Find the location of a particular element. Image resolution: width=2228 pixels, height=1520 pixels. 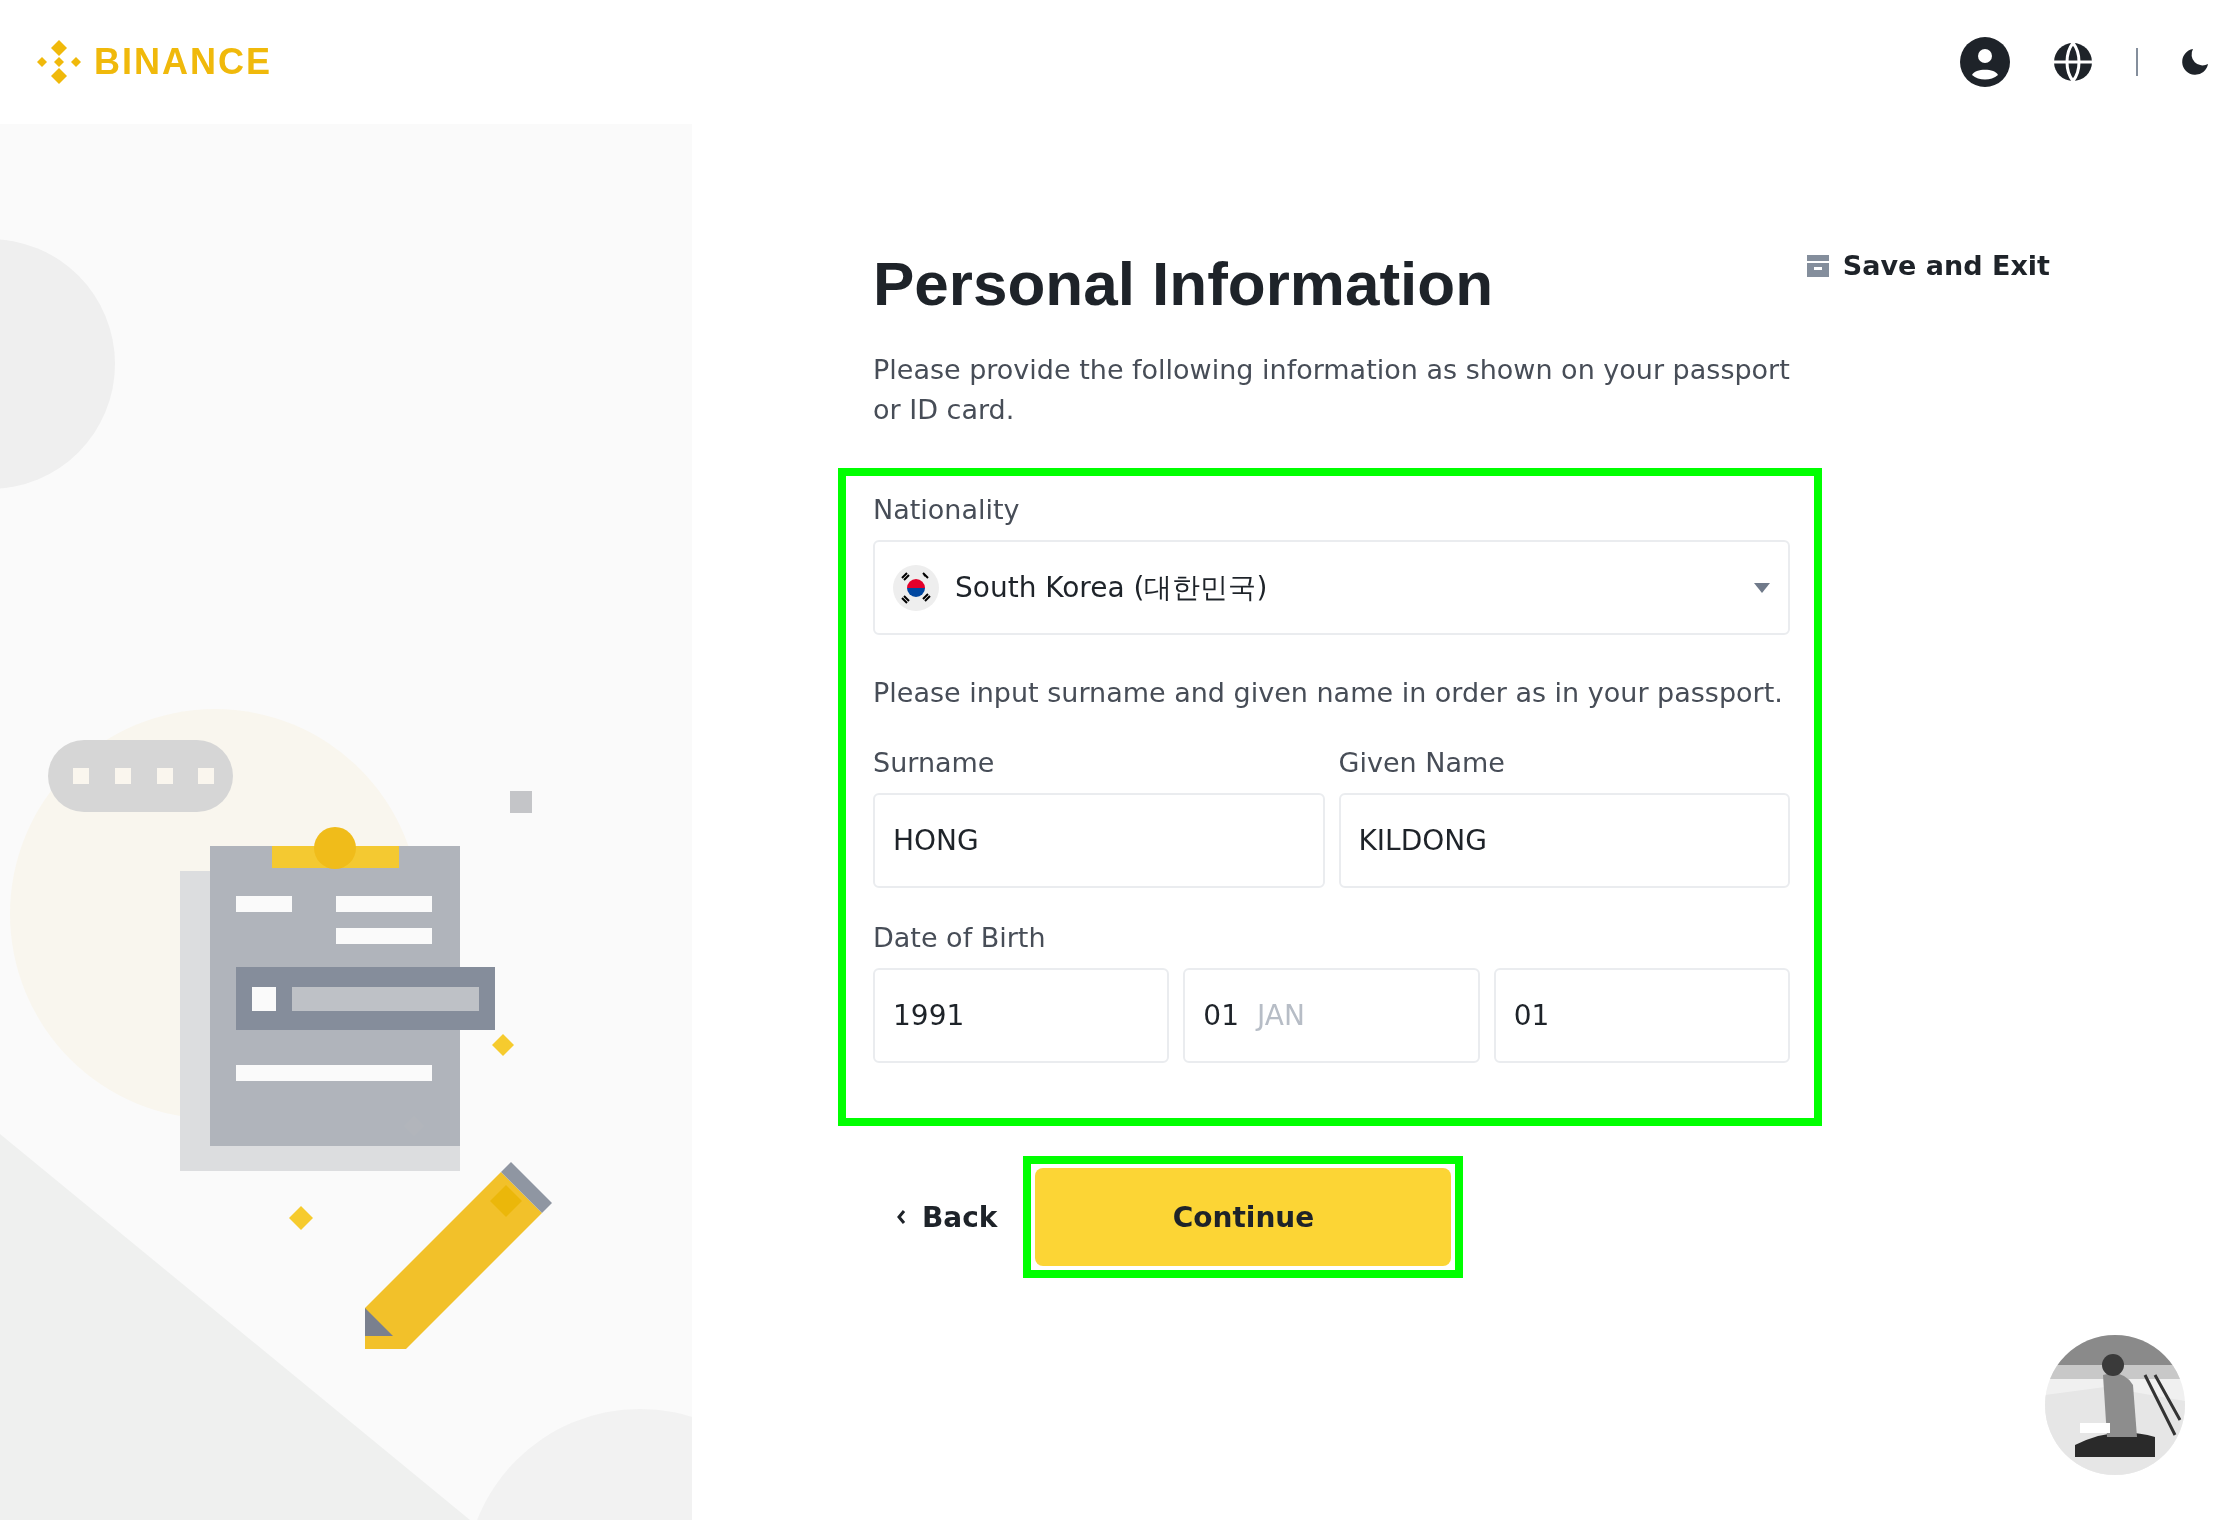

moon-icon is located at coordinates (2195, 62).